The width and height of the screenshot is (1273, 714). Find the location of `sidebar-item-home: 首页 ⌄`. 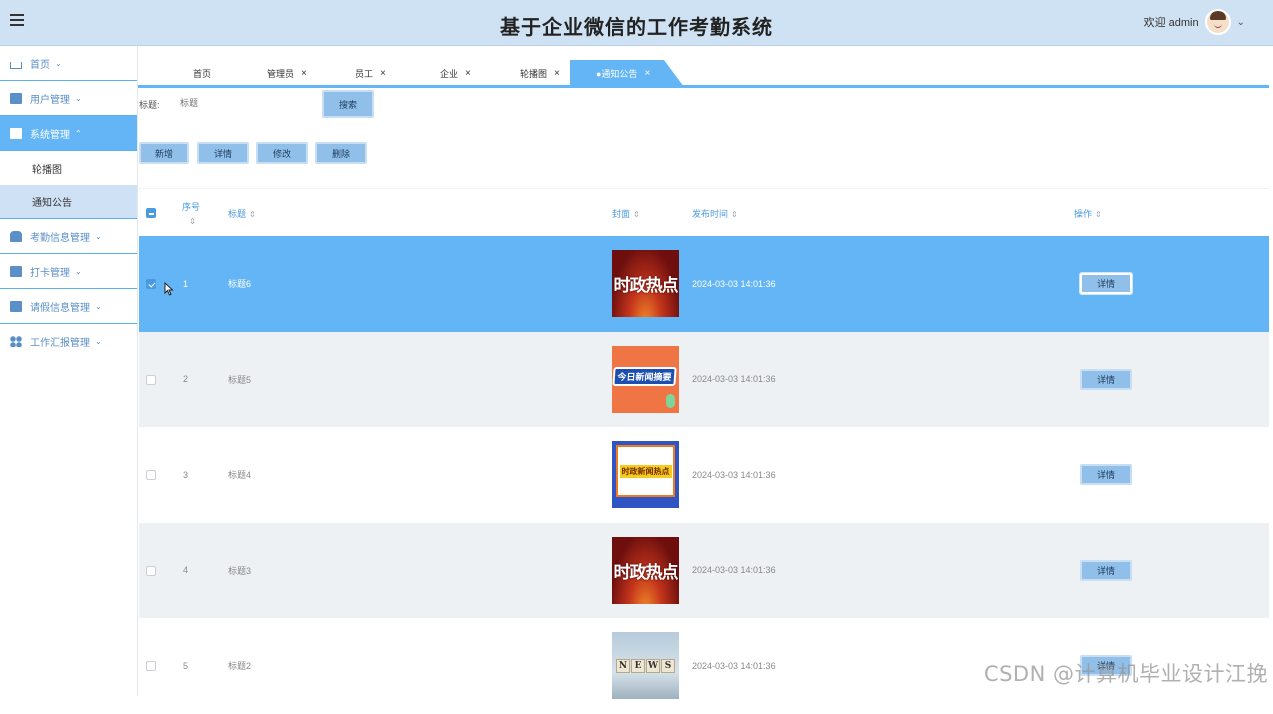

sidebar-item-home: 首页 ⌄ is located at coordinates (68, 63).